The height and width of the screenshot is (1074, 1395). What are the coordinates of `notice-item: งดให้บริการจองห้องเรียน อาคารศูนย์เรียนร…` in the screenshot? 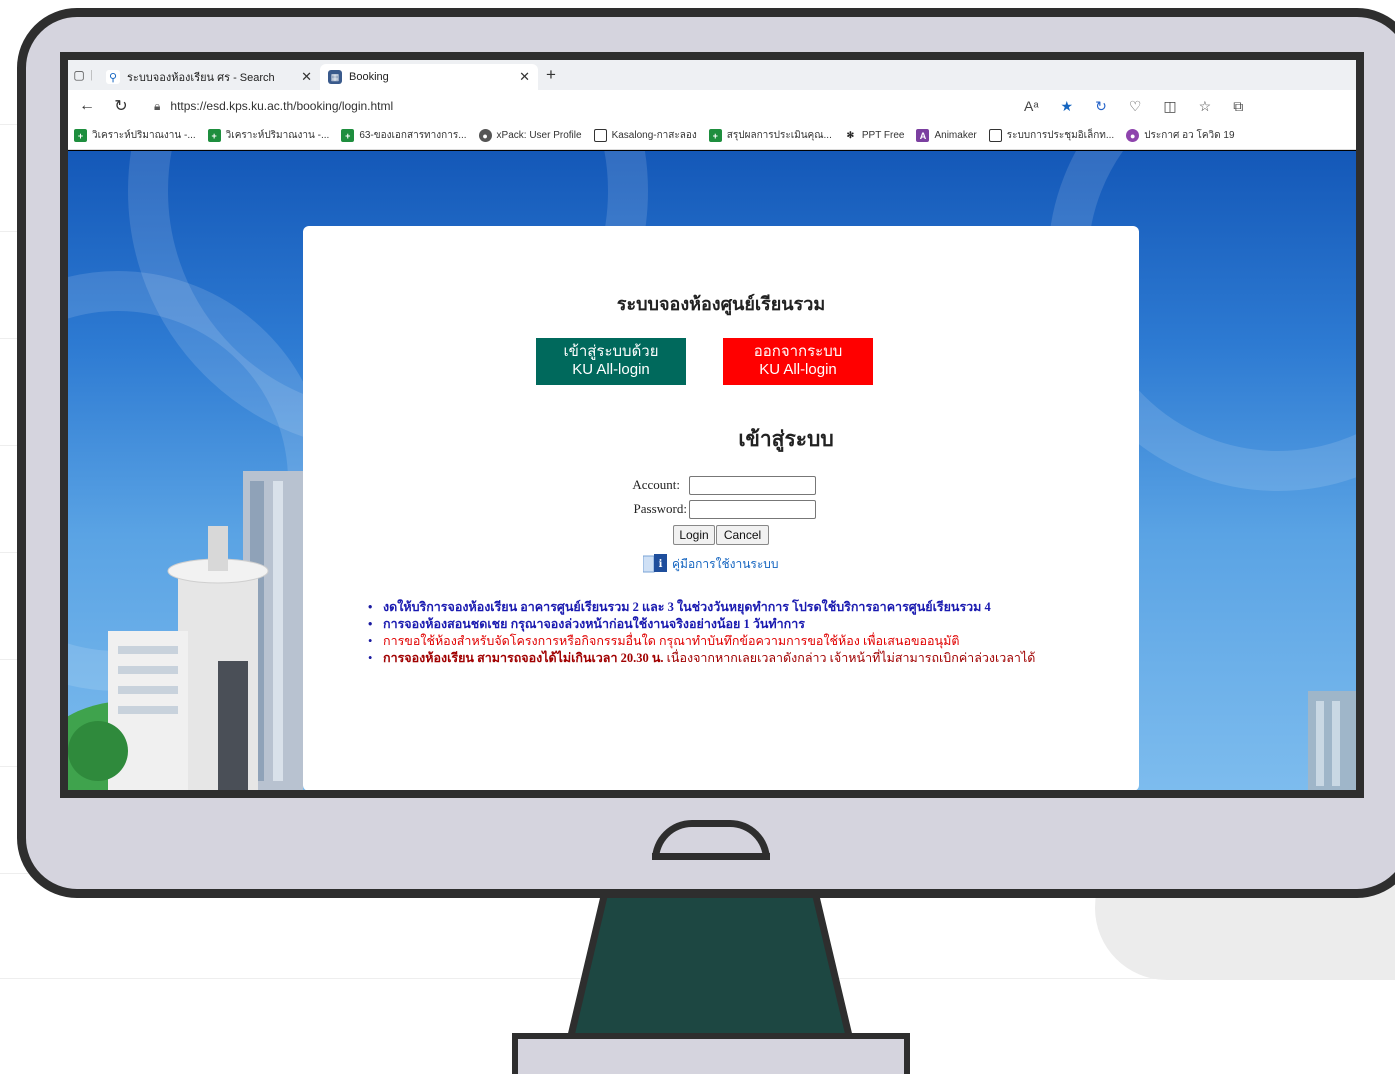 It's located at (738, 607).